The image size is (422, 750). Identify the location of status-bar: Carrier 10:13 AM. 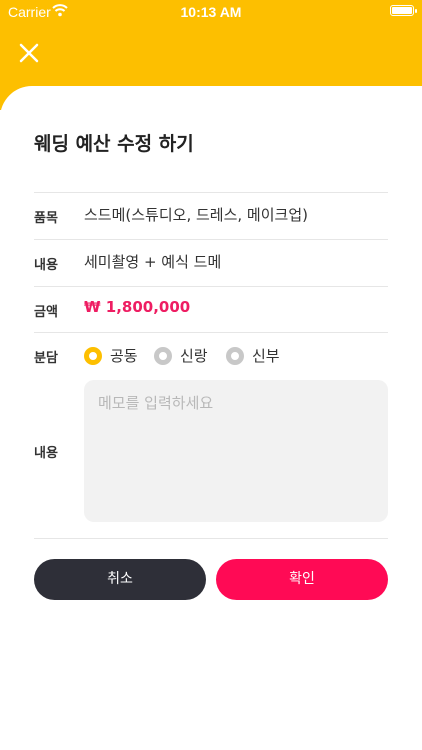
(211, 12).